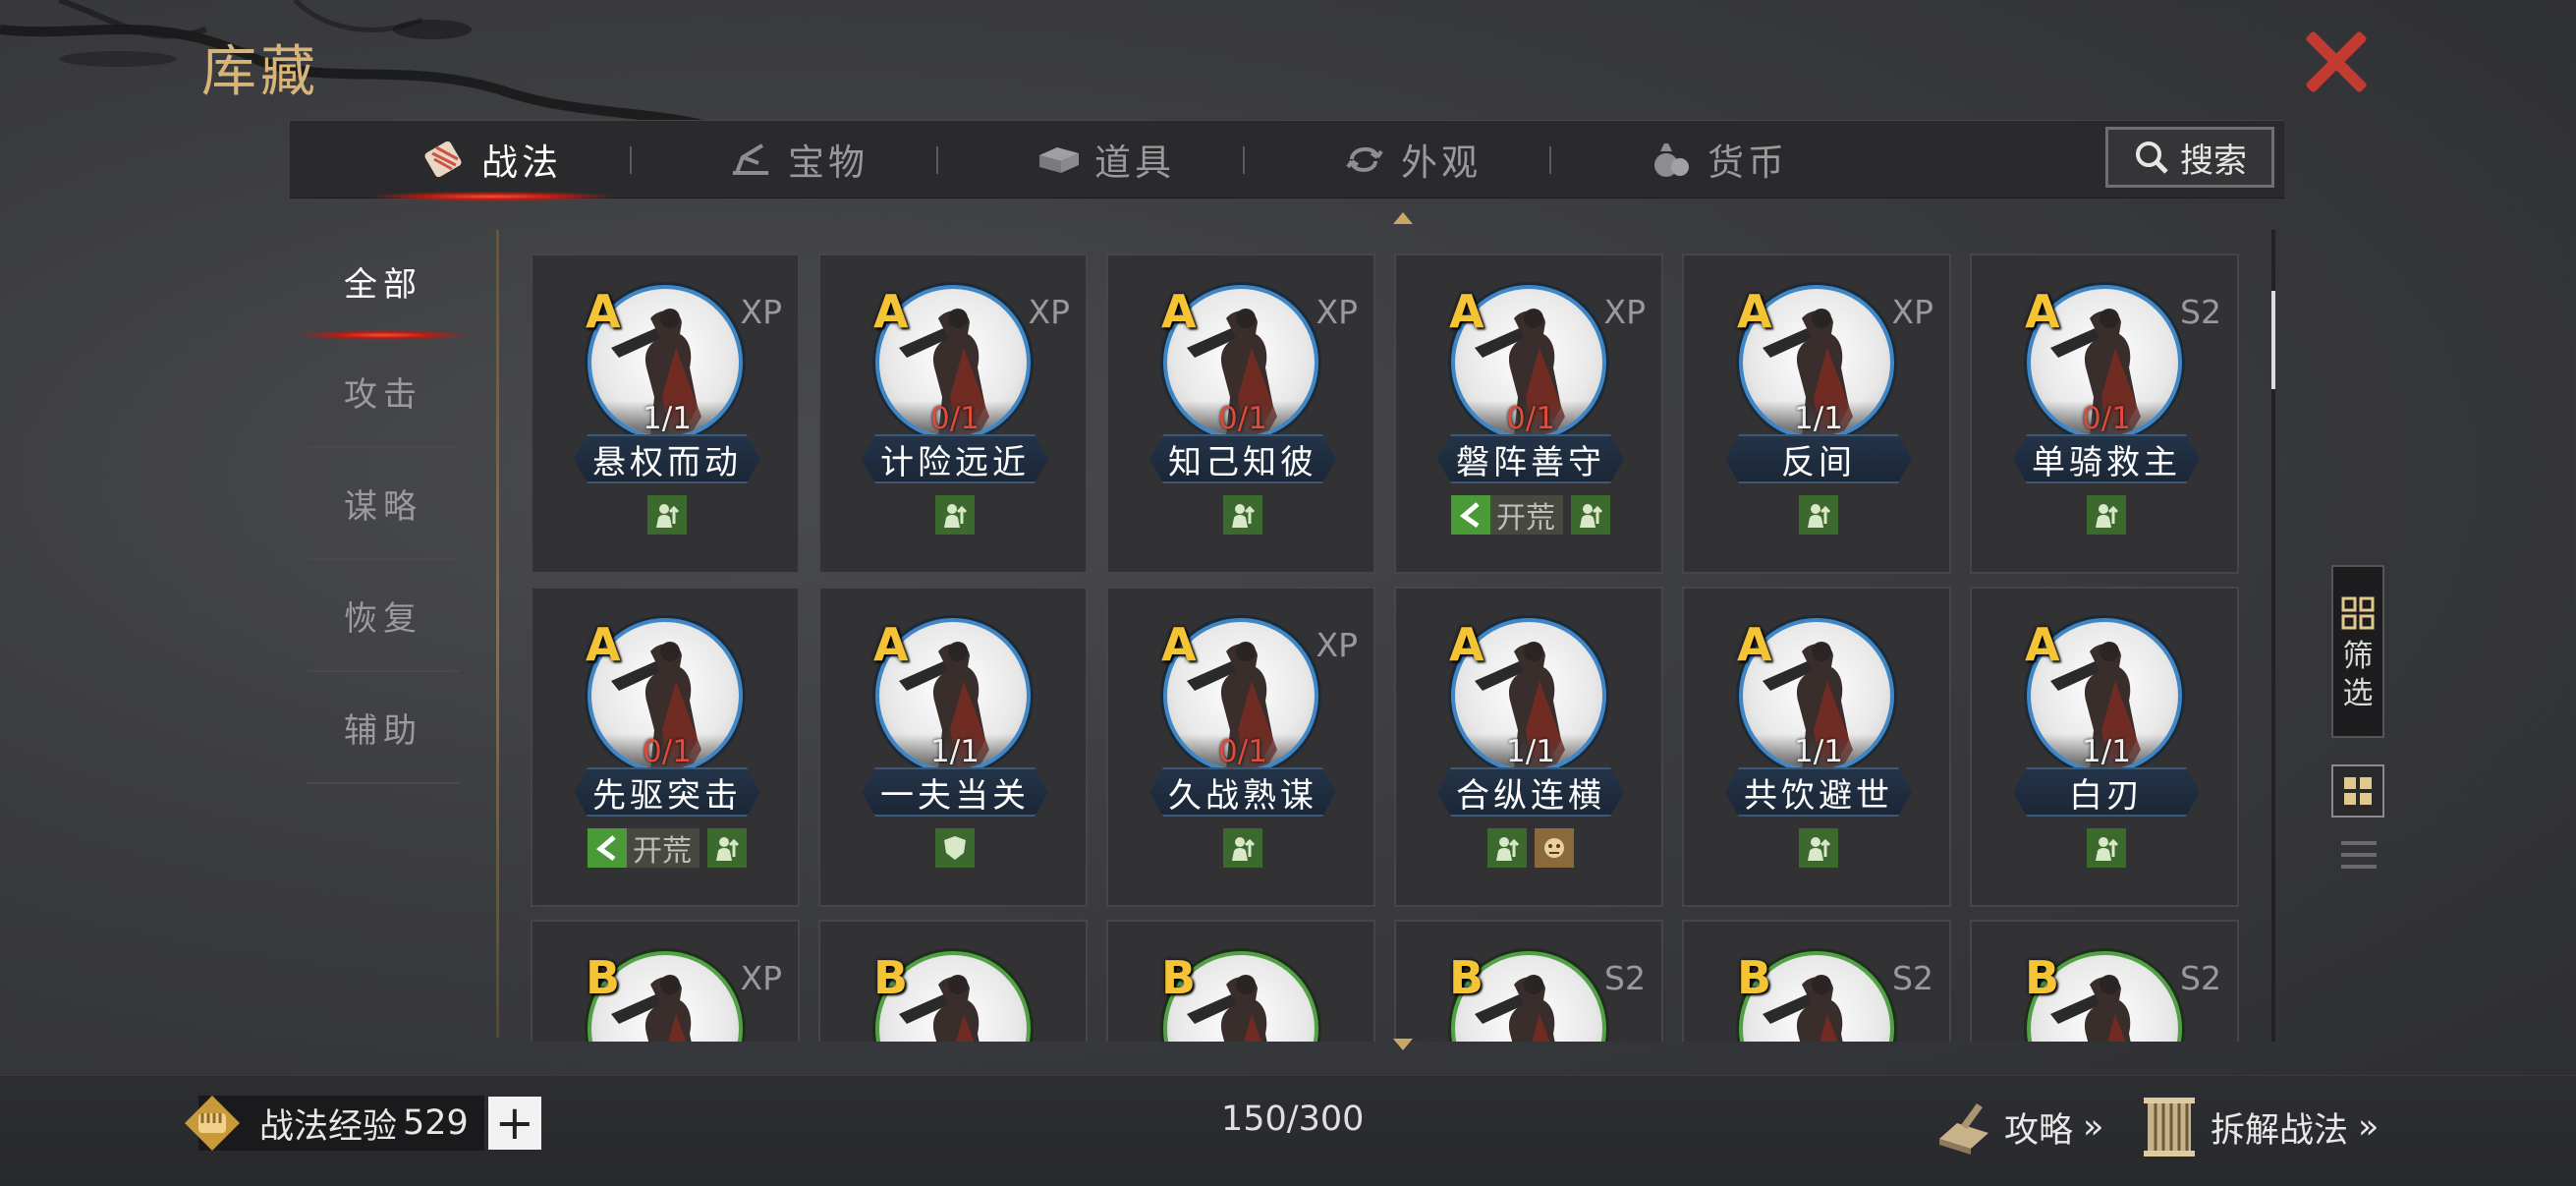  I want to click on tactic-card: A 0/1 先驱突击 开荒, so click(665, 747).